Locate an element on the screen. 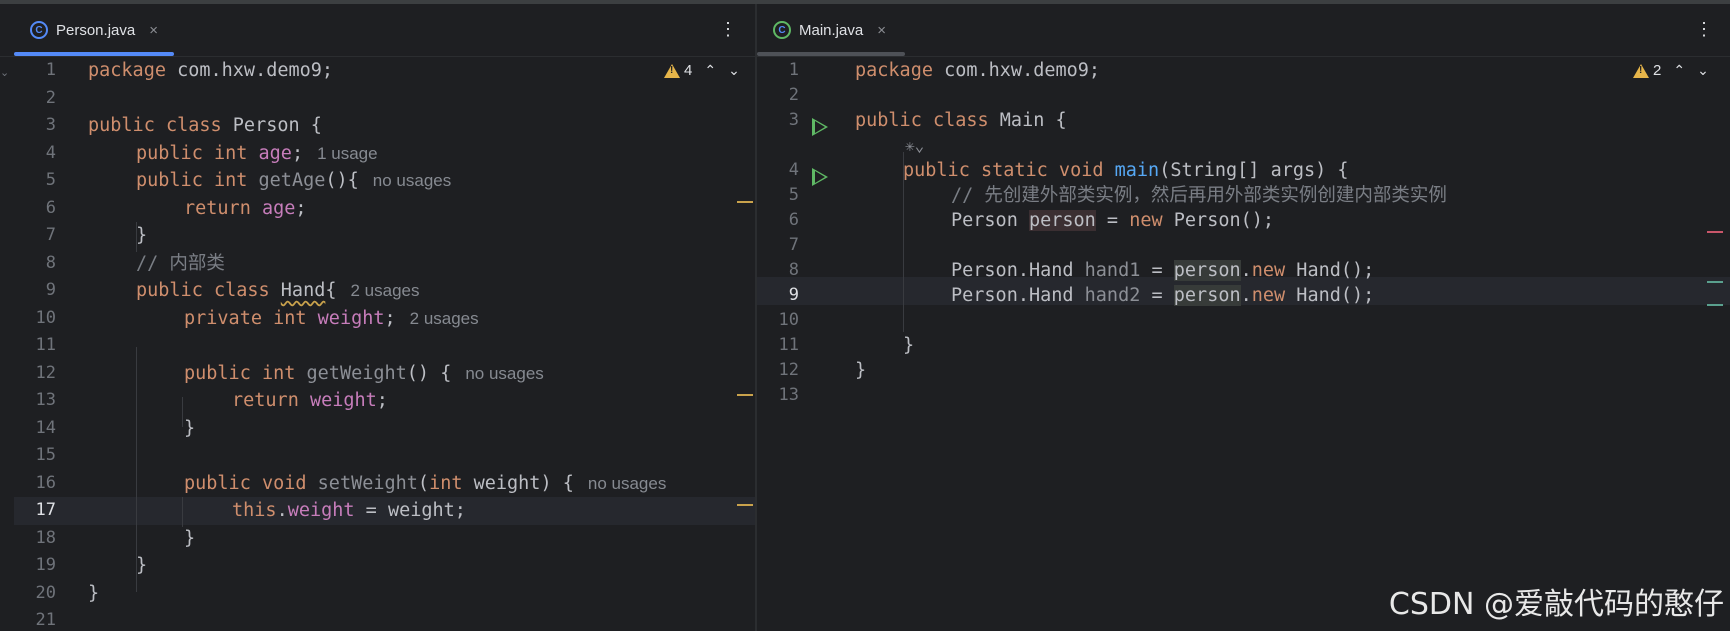  code-line: // 内部类 is located at coordinates (180, 263).